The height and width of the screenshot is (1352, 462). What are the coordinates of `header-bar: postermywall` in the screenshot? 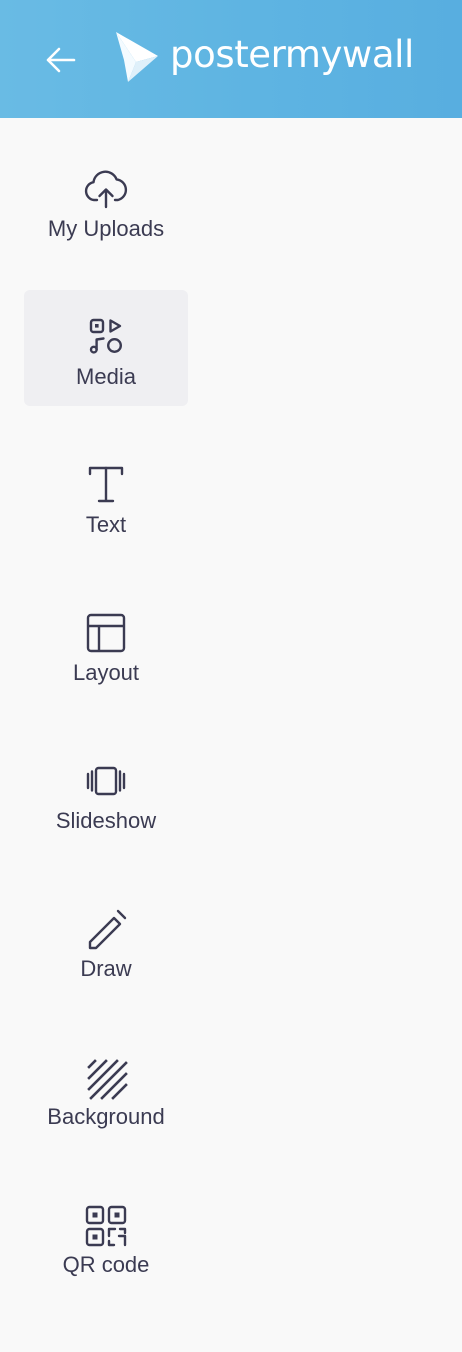 It's located at (231, 59).